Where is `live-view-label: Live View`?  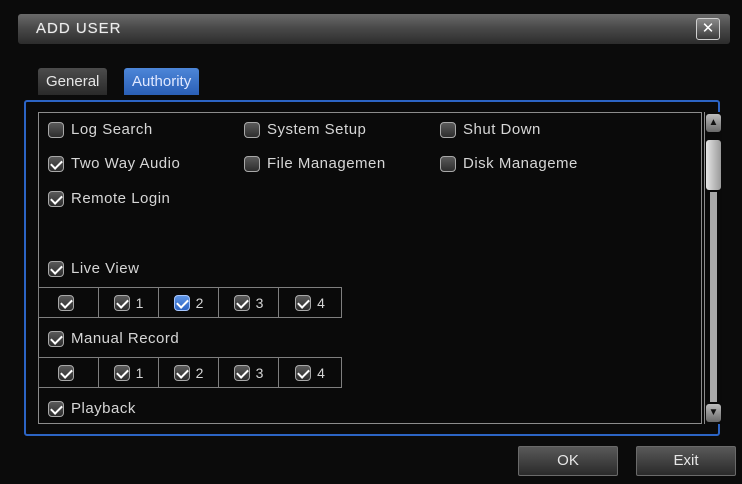 live-view-label: Live View is located at coordinates (105, 268).